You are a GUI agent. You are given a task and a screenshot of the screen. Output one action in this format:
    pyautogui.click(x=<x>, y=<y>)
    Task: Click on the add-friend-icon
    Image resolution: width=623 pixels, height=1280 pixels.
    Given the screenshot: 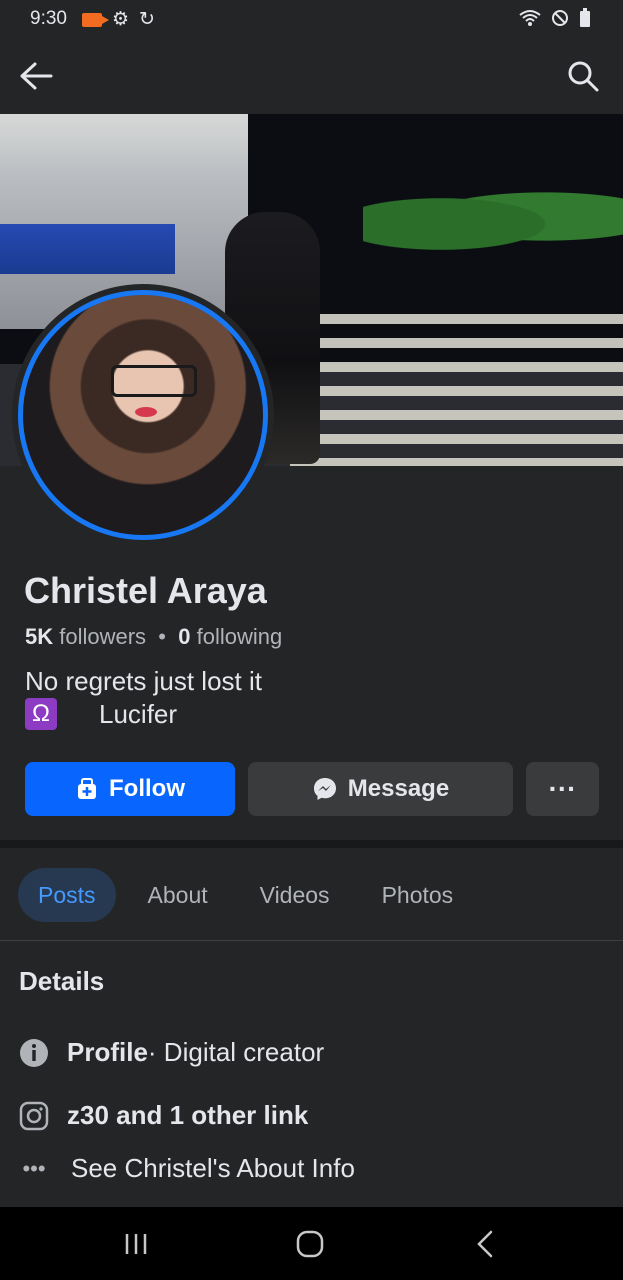 What is the action you would take?
    pyautogui.click(x=87, y=788)
    